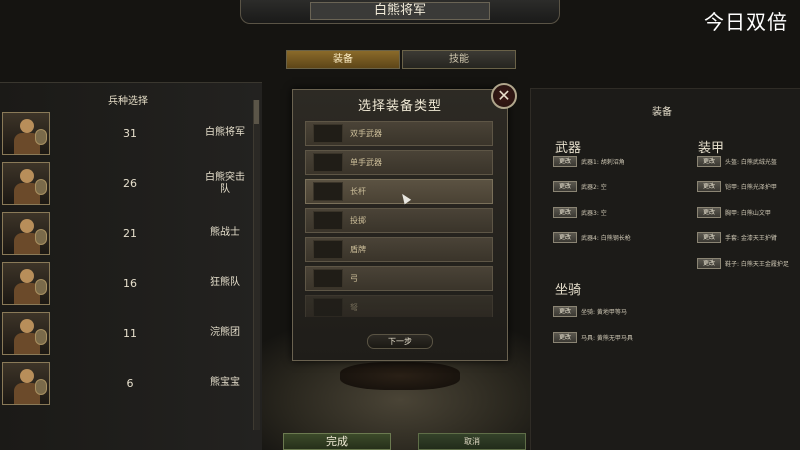 This screenshot has height=450, width=800. What do you see at coordinates (130, 283) in the screenshot?
I see `unit-count: 16` at bounding box center [130, 283].